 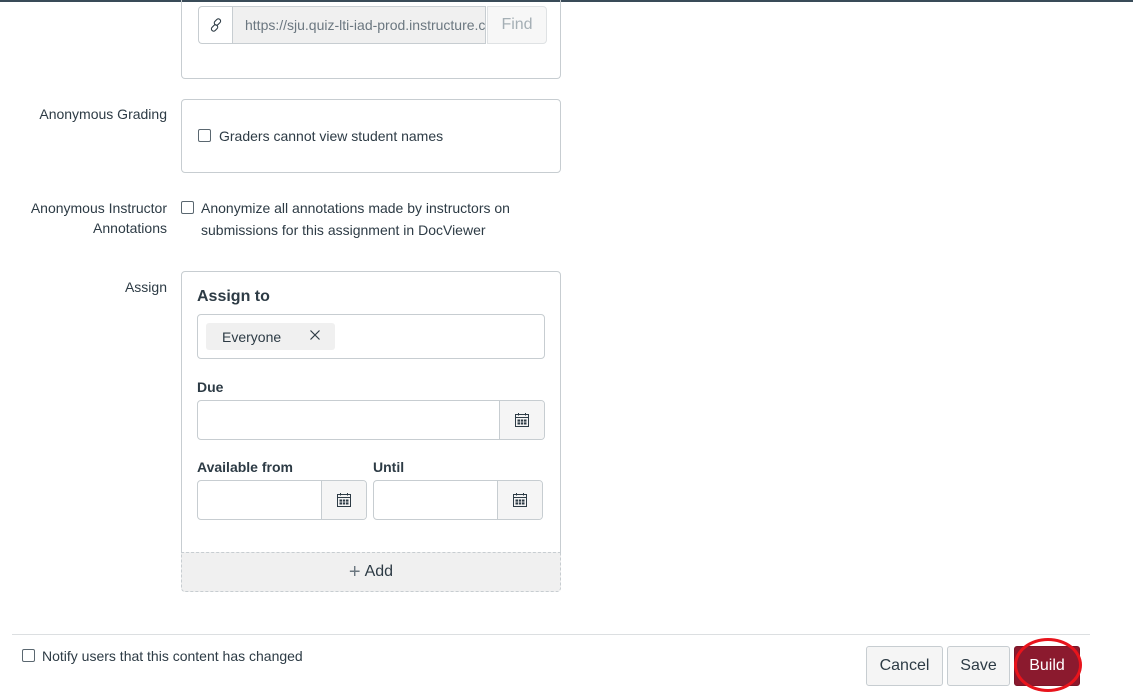 I want to click on until-field, so click(x=458, y=500).